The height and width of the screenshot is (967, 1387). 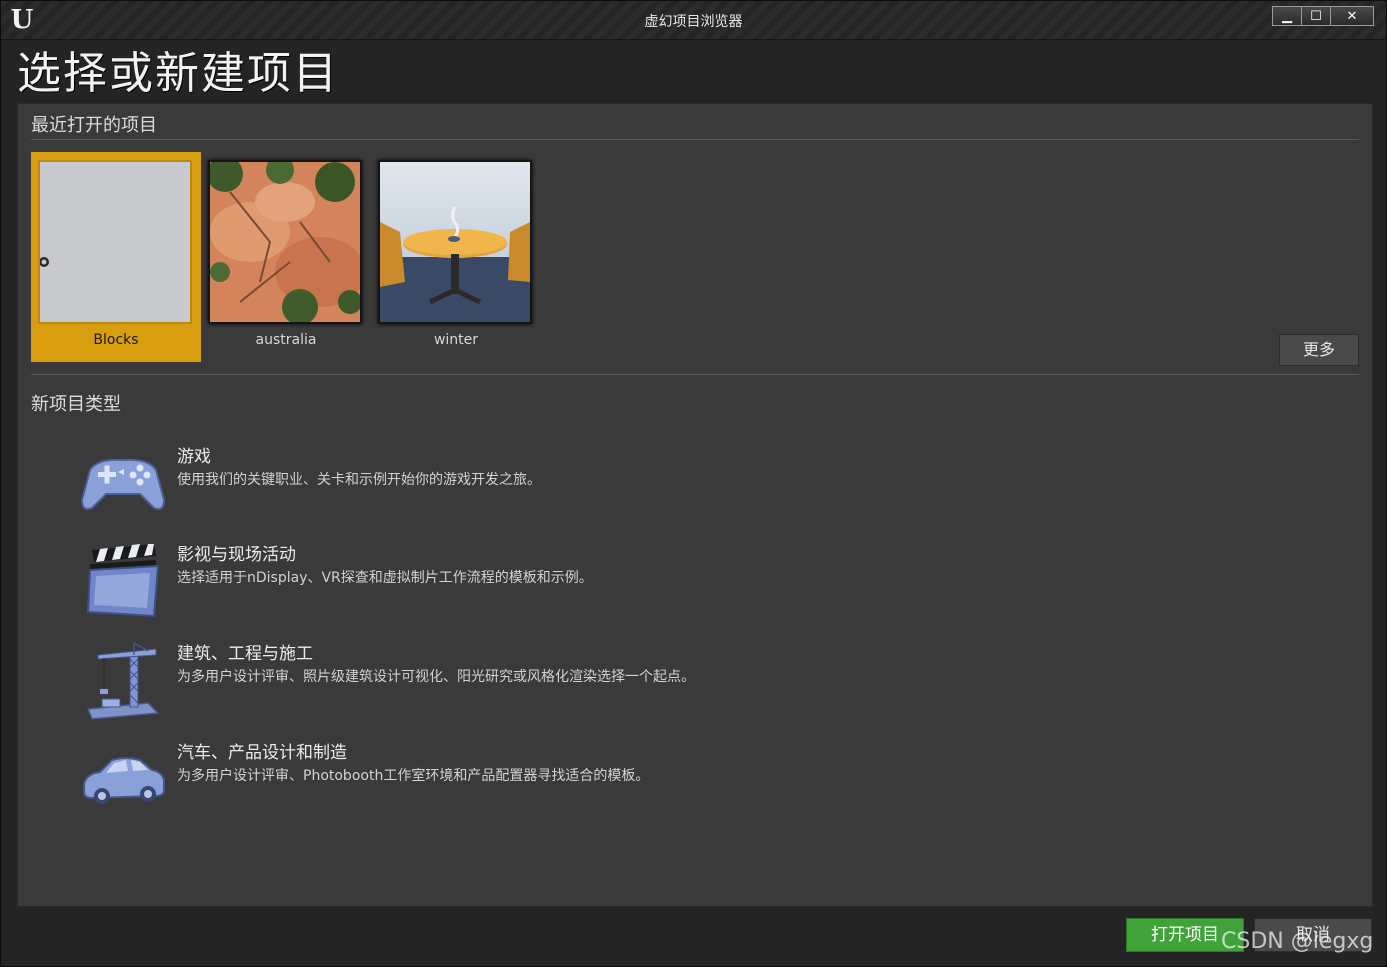 What do you see at coordinates (194, 457) in the screenshot?
I see `project-type-name: 游戏` at bounding box center [194, 457].